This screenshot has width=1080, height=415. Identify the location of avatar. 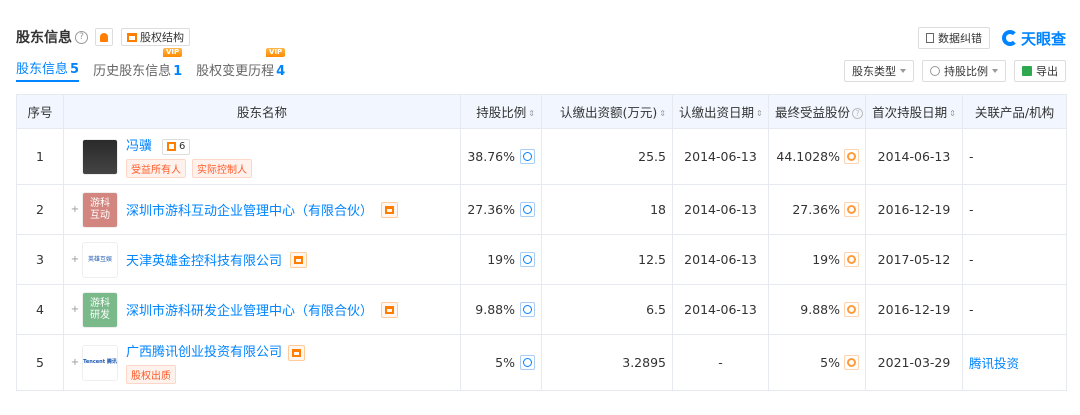
(100, 156).